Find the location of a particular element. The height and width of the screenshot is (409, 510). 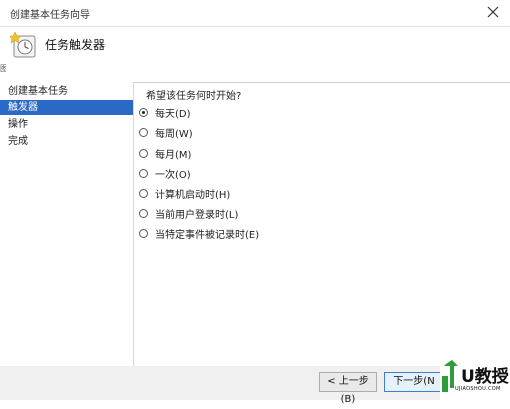

back-button: < 上一步(B) is located at coordinates (348, 388).